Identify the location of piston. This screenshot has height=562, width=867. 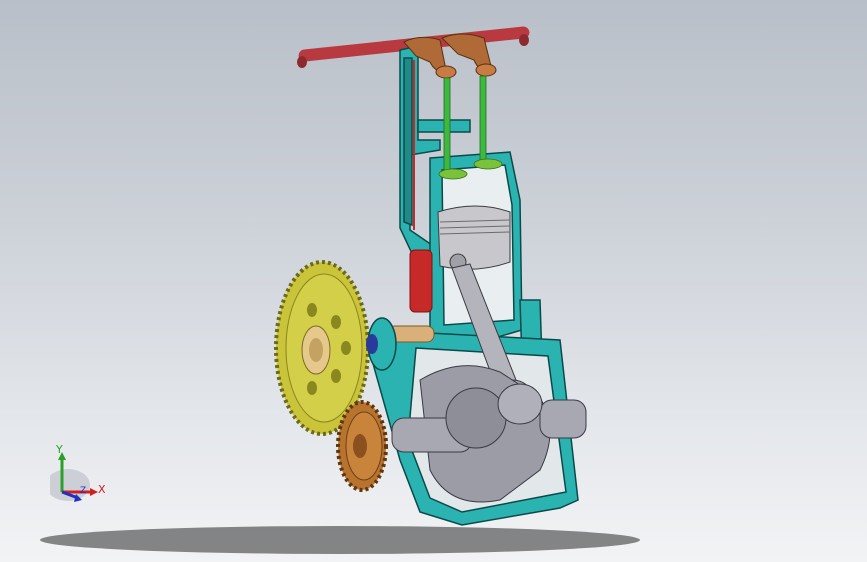
(474, 238).